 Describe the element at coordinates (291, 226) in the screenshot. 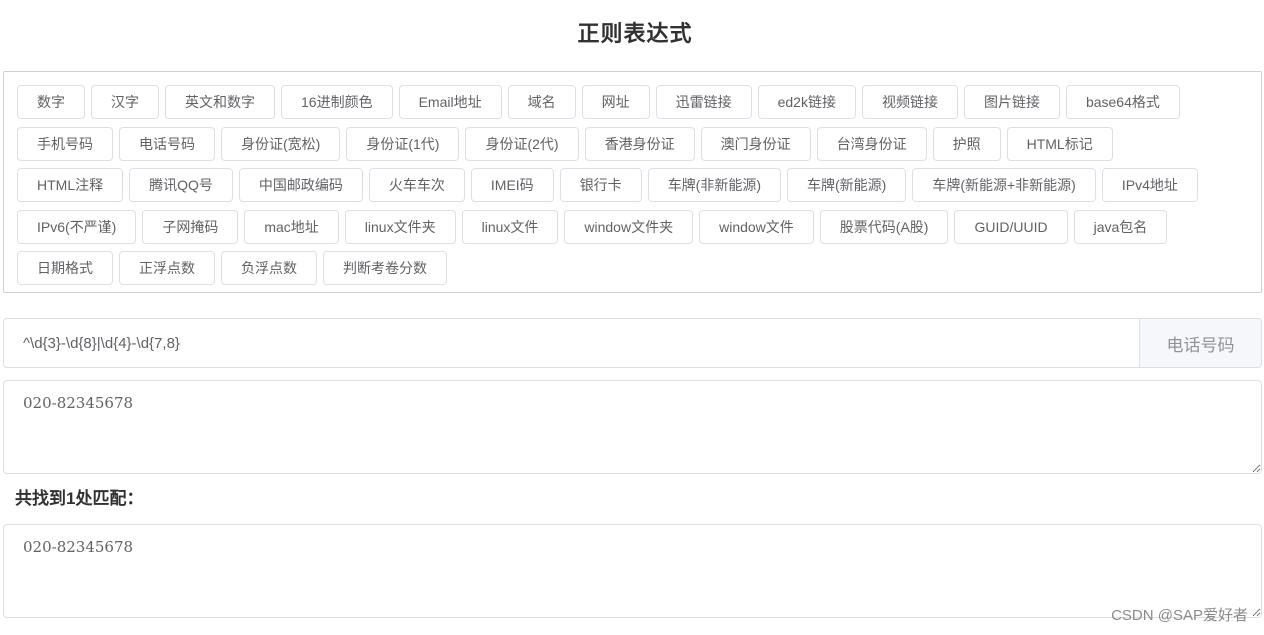

I see `preset-button: mac地址` at that location.